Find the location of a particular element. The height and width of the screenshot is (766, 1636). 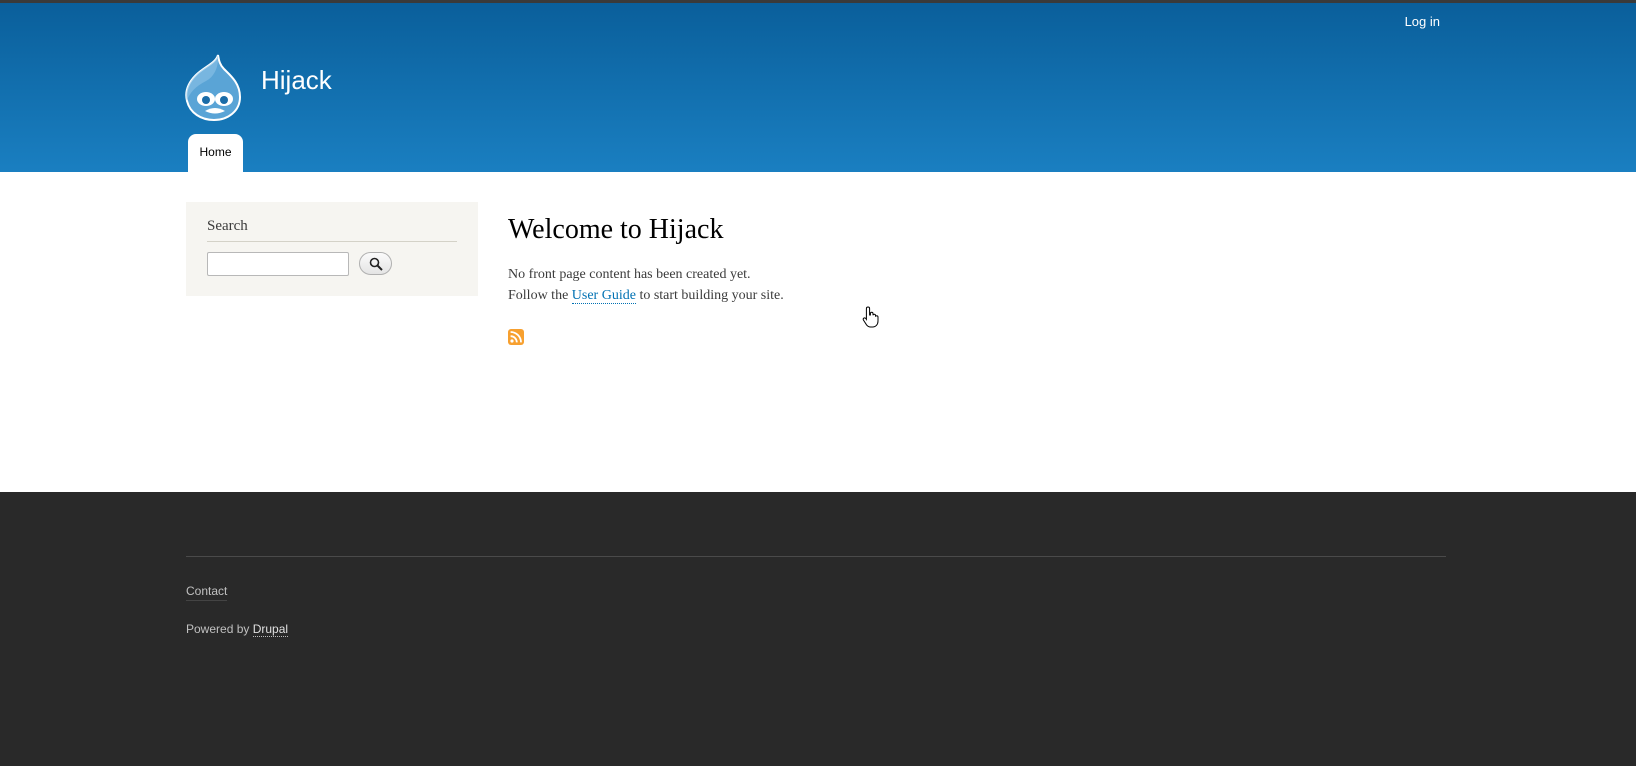

rss-feed-icon is located at coordinates (516, 337).